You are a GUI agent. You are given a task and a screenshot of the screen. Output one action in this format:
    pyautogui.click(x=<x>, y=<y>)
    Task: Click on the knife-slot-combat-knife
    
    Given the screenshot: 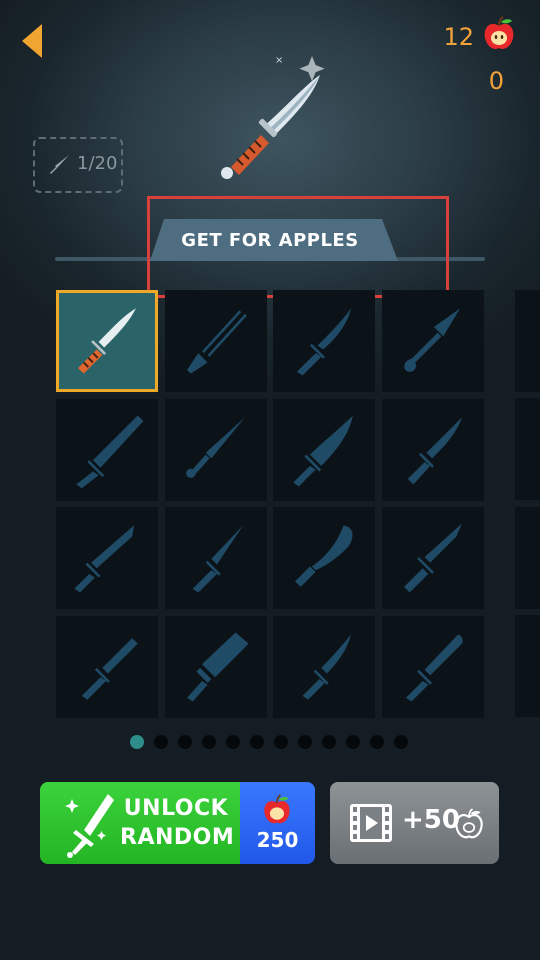 What is the action you would take?
    pyautogui.click(x=324, y=341)
    